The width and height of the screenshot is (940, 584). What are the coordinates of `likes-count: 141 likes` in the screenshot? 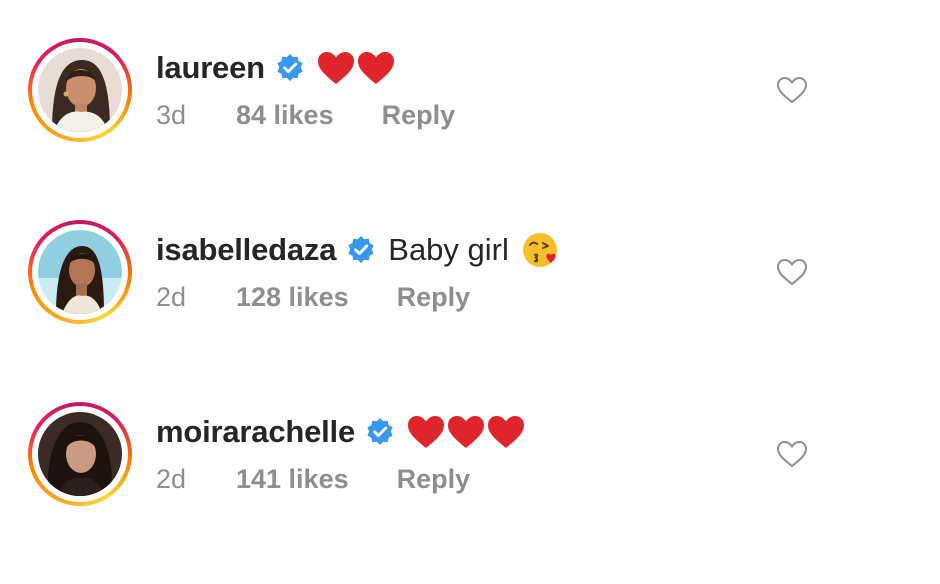 It's located at (292, 479).